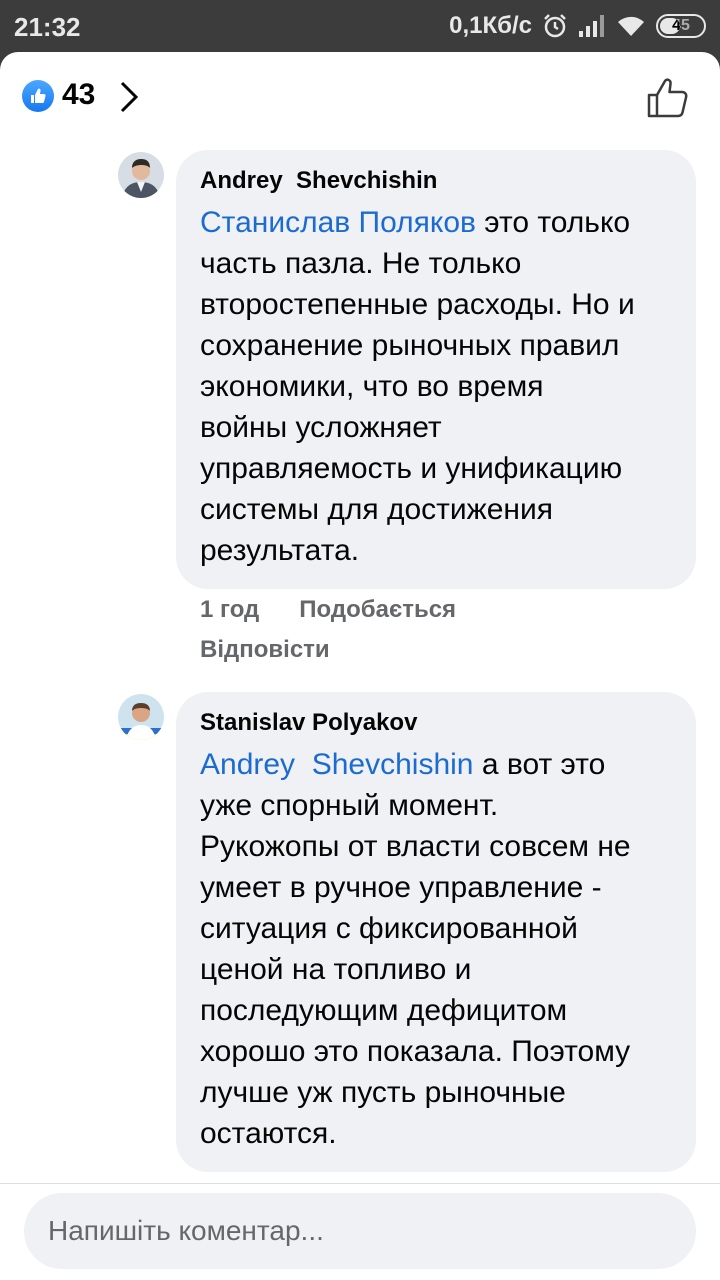  Describe the element at coordinates (78, 95) in the screenshot. I see `like-count: 43` at that location.